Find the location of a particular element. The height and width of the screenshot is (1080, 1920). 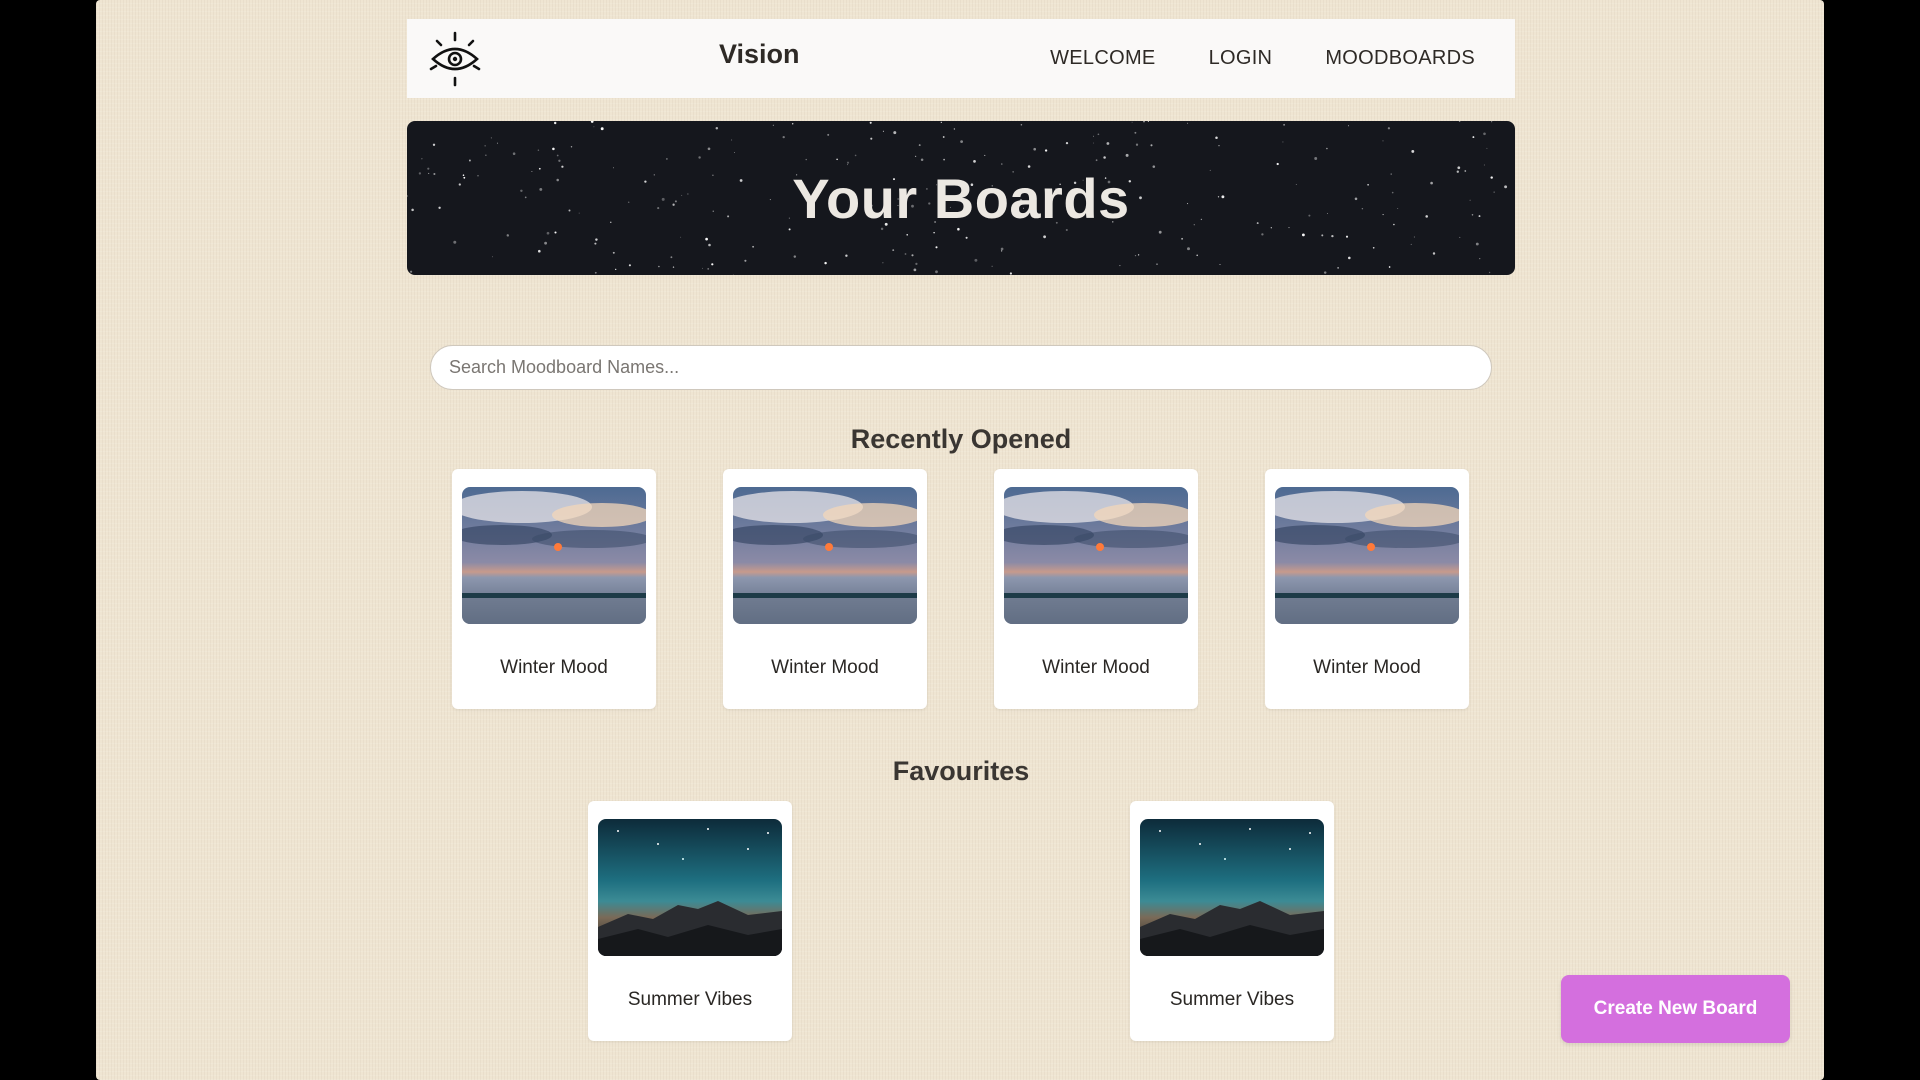

nav-links: WELCOME LOGIN MOODBOARDS is located at coordinates (1262, 58).